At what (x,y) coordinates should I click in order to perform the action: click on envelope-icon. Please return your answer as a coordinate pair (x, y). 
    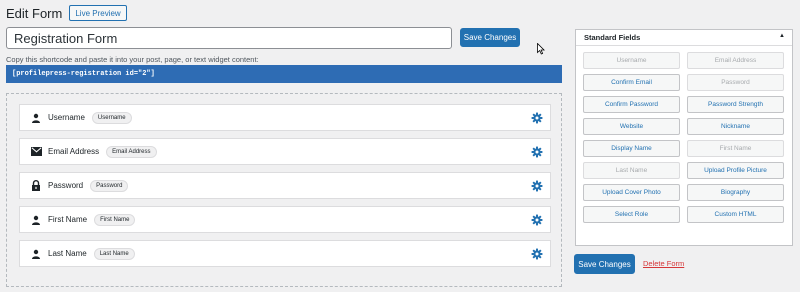
    Looking at the image, I should click on (36, 152).